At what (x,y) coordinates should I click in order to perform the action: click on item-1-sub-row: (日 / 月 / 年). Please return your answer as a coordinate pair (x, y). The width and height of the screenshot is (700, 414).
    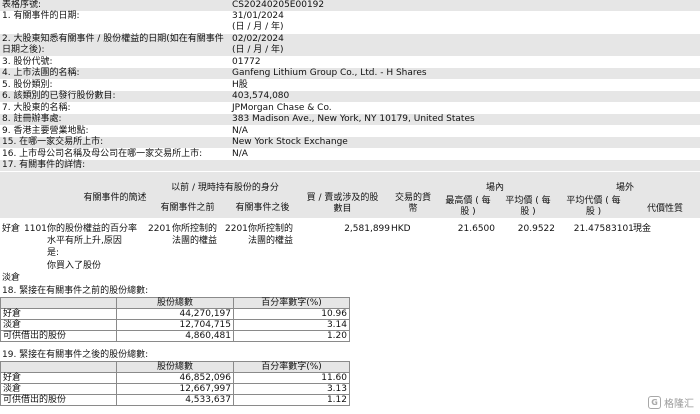
    Looking at the image, I should click on (350, 27).